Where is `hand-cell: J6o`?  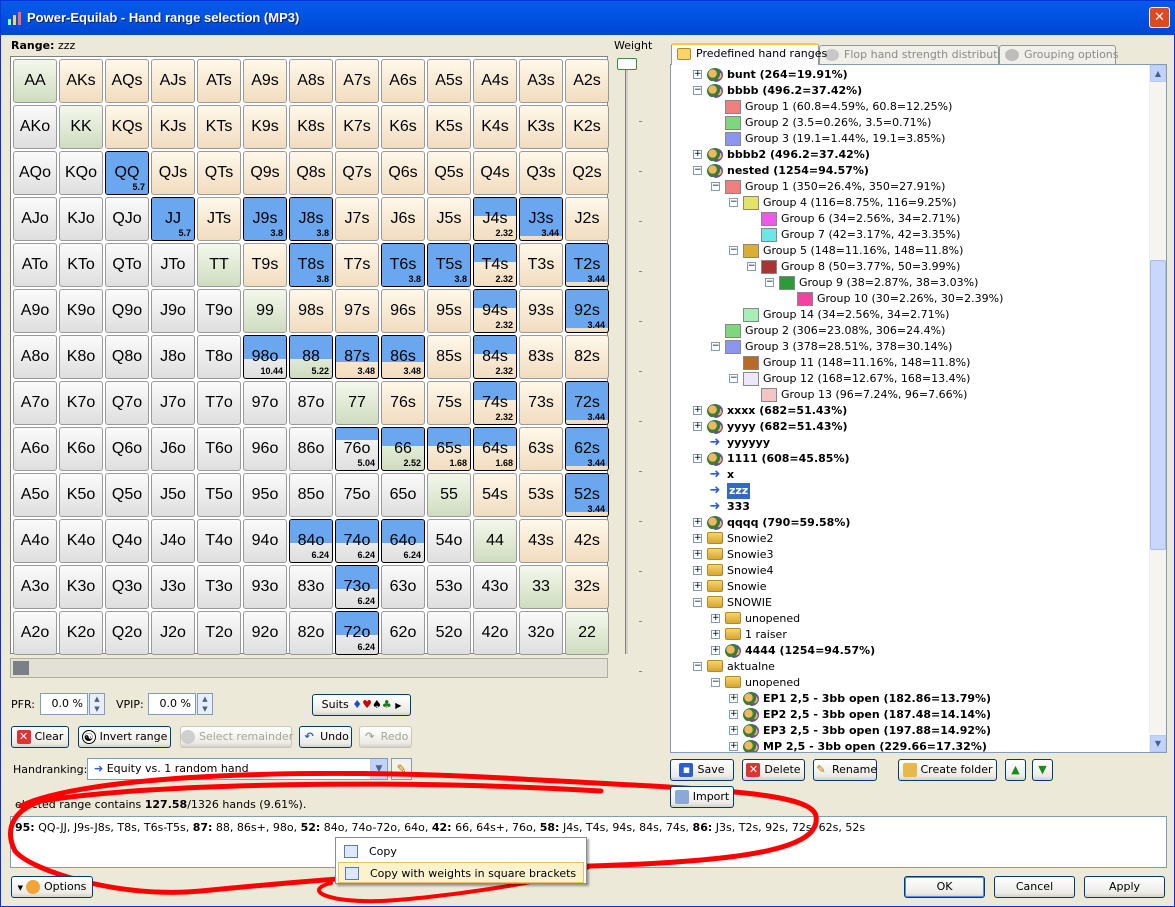 hand-cell: J6o is located at coordinates (173, 449).